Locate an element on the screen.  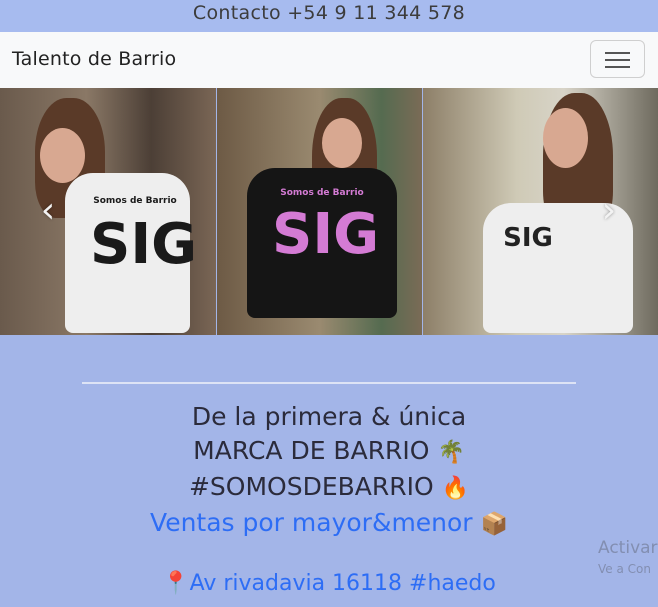
carousel-next-button: › is located at coordinates (609, 211).